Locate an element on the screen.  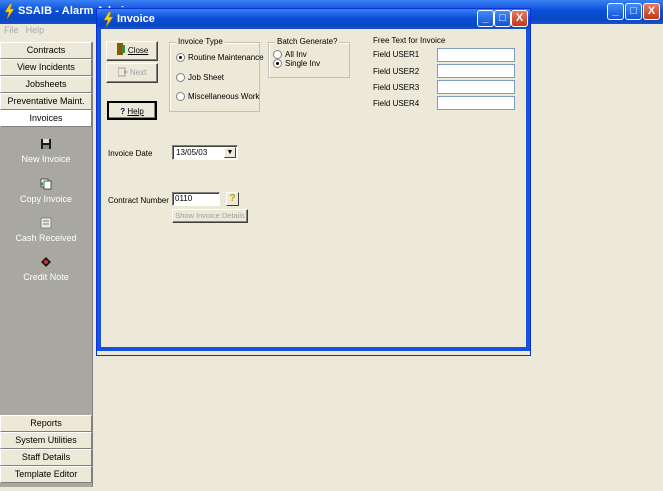
nav-credit-note-label: Credit Note is located at coordinates (46, 277).